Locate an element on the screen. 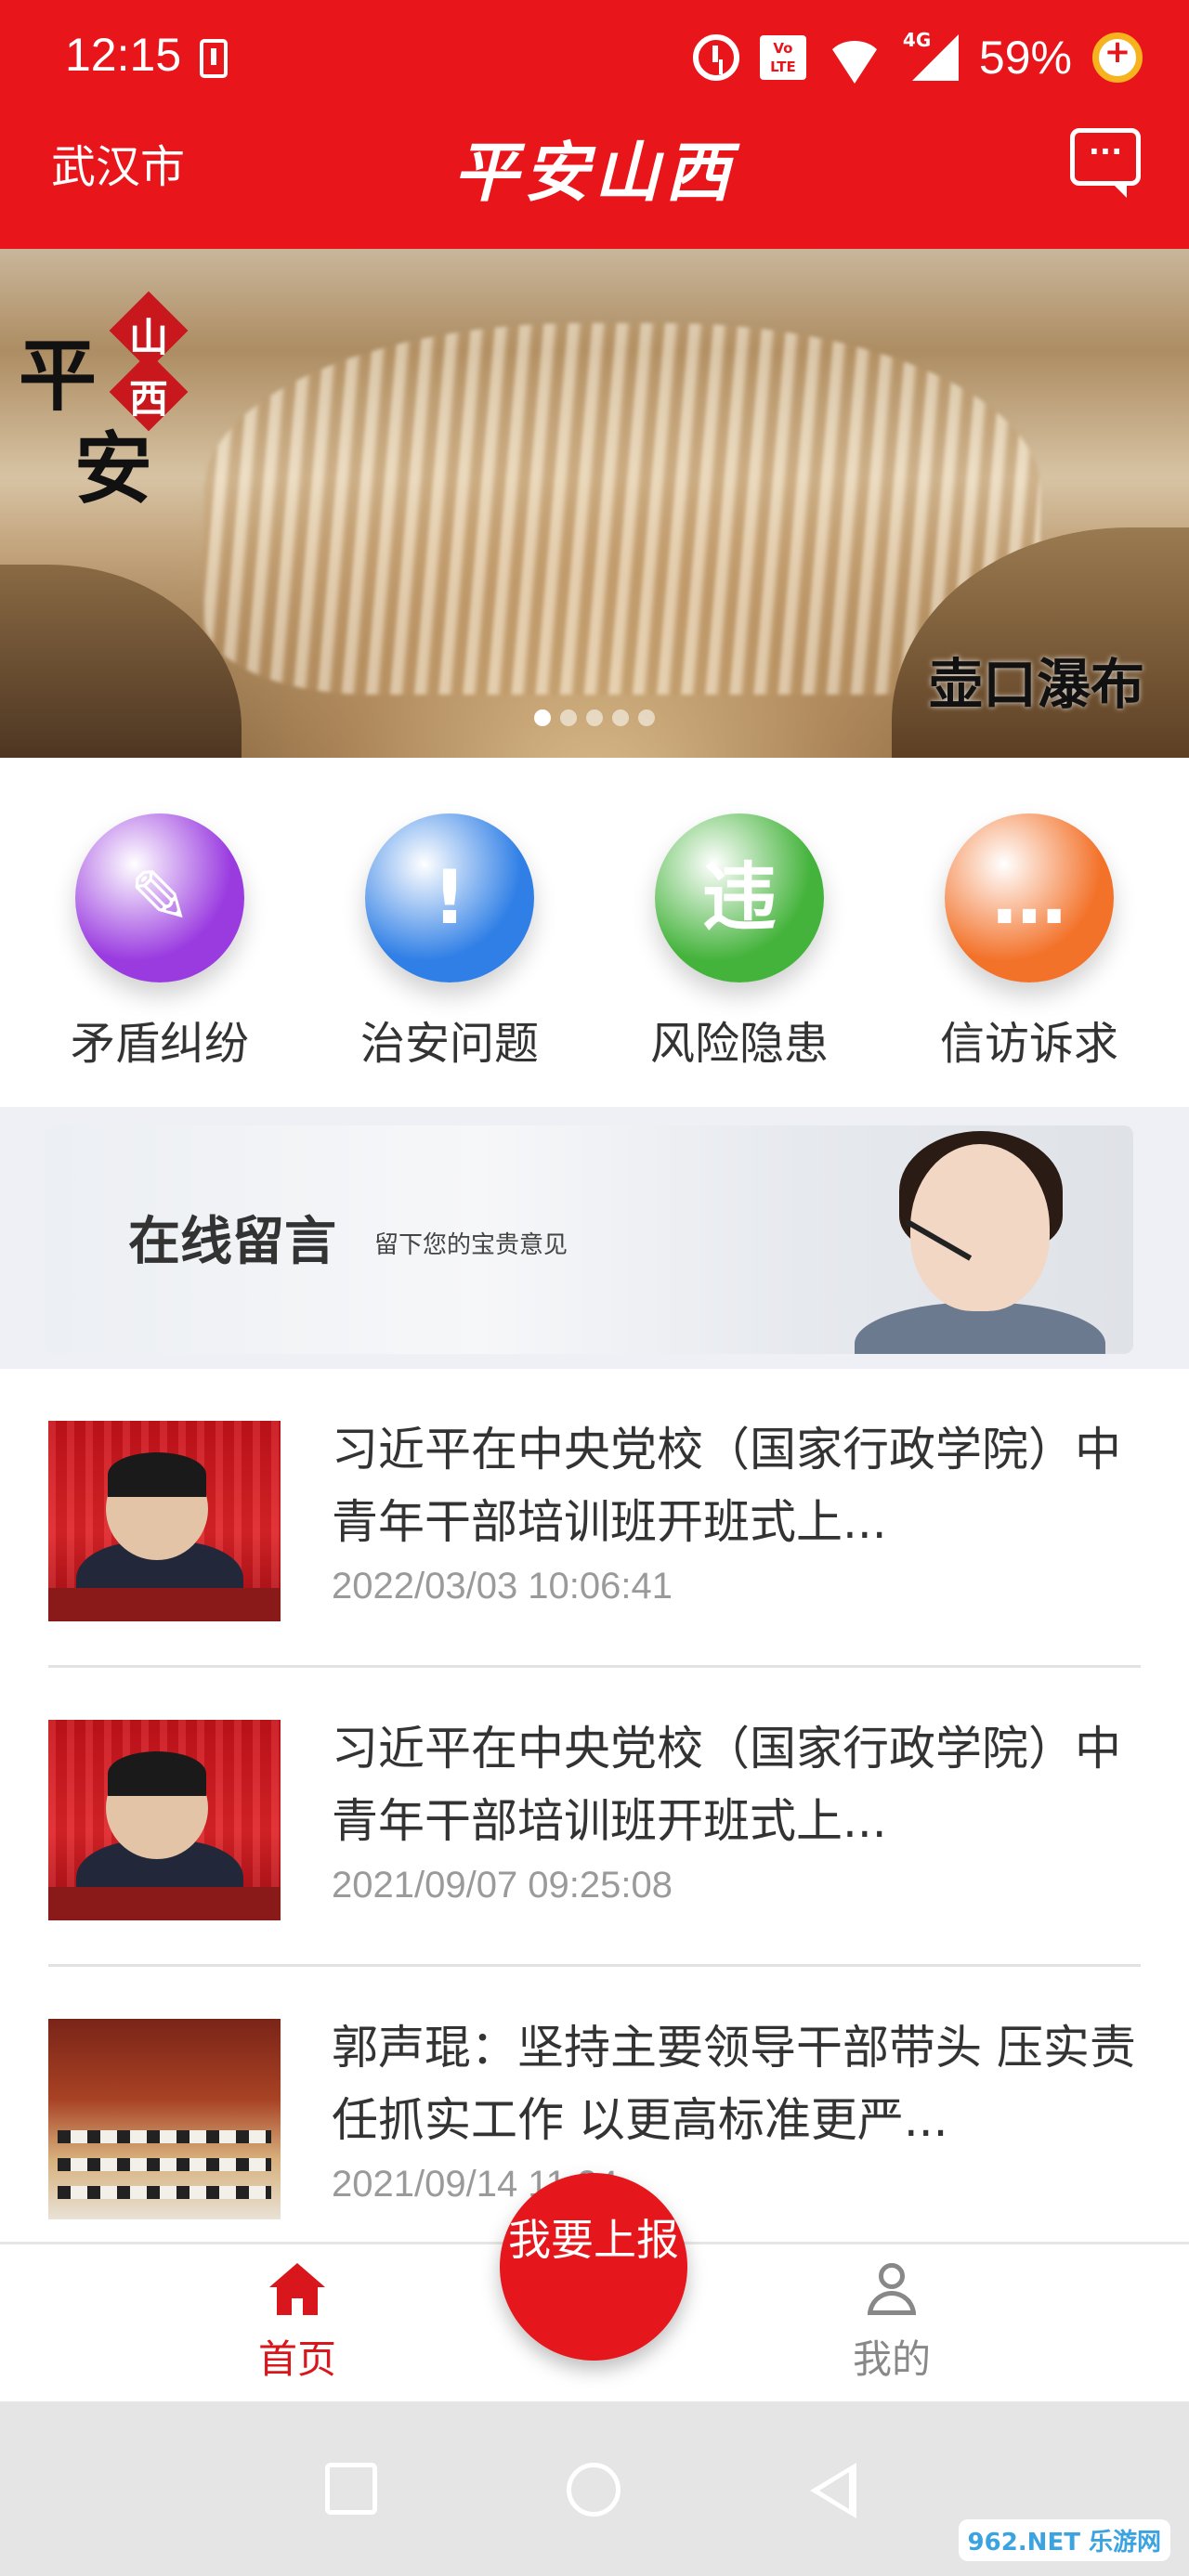  home-icon is located at coordinates (297, 2289).